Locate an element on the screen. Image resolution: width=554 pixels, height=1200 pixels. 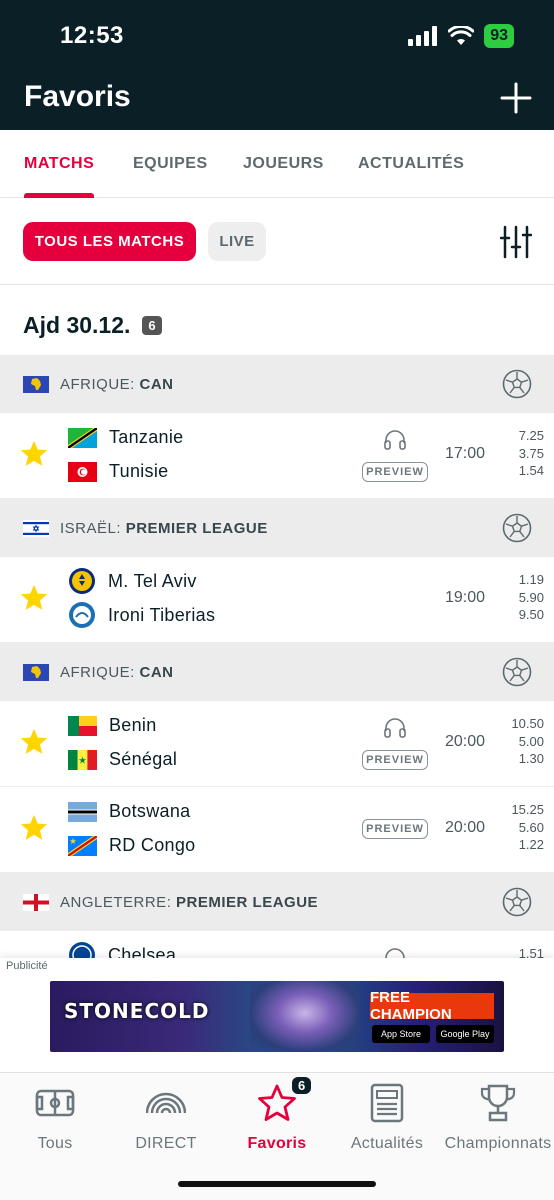
ad-character-image is located at coordinates (305, 1016).